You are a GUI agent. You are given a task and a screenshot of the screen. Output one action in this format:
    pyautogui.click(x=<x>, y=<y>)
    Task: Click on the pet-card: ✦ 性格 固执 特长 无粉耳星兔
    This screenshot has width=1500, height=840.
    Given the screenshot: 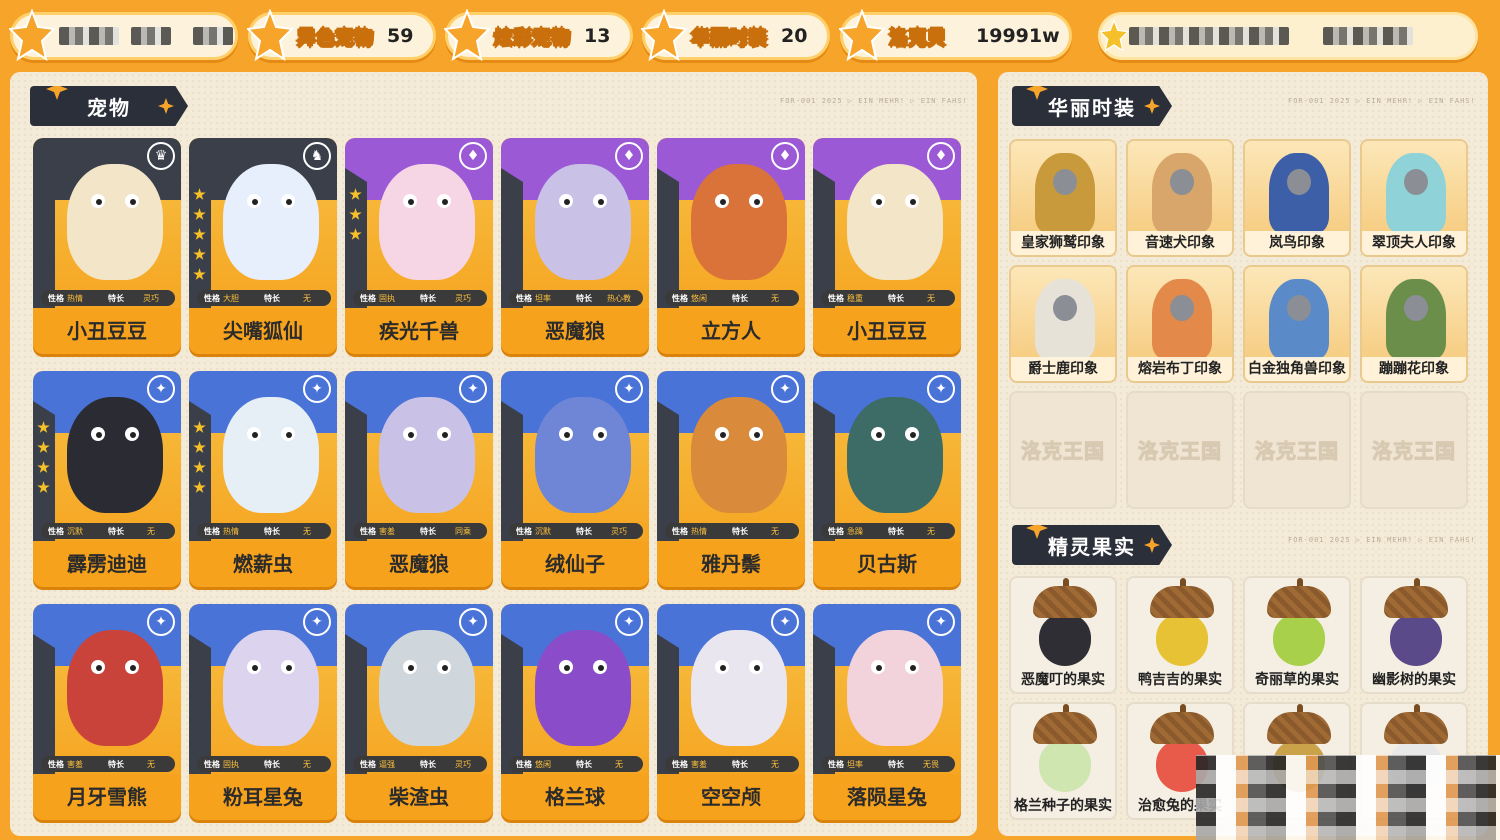 What is the action you would take?
    pyautogui.click(x=263, y=712)
    